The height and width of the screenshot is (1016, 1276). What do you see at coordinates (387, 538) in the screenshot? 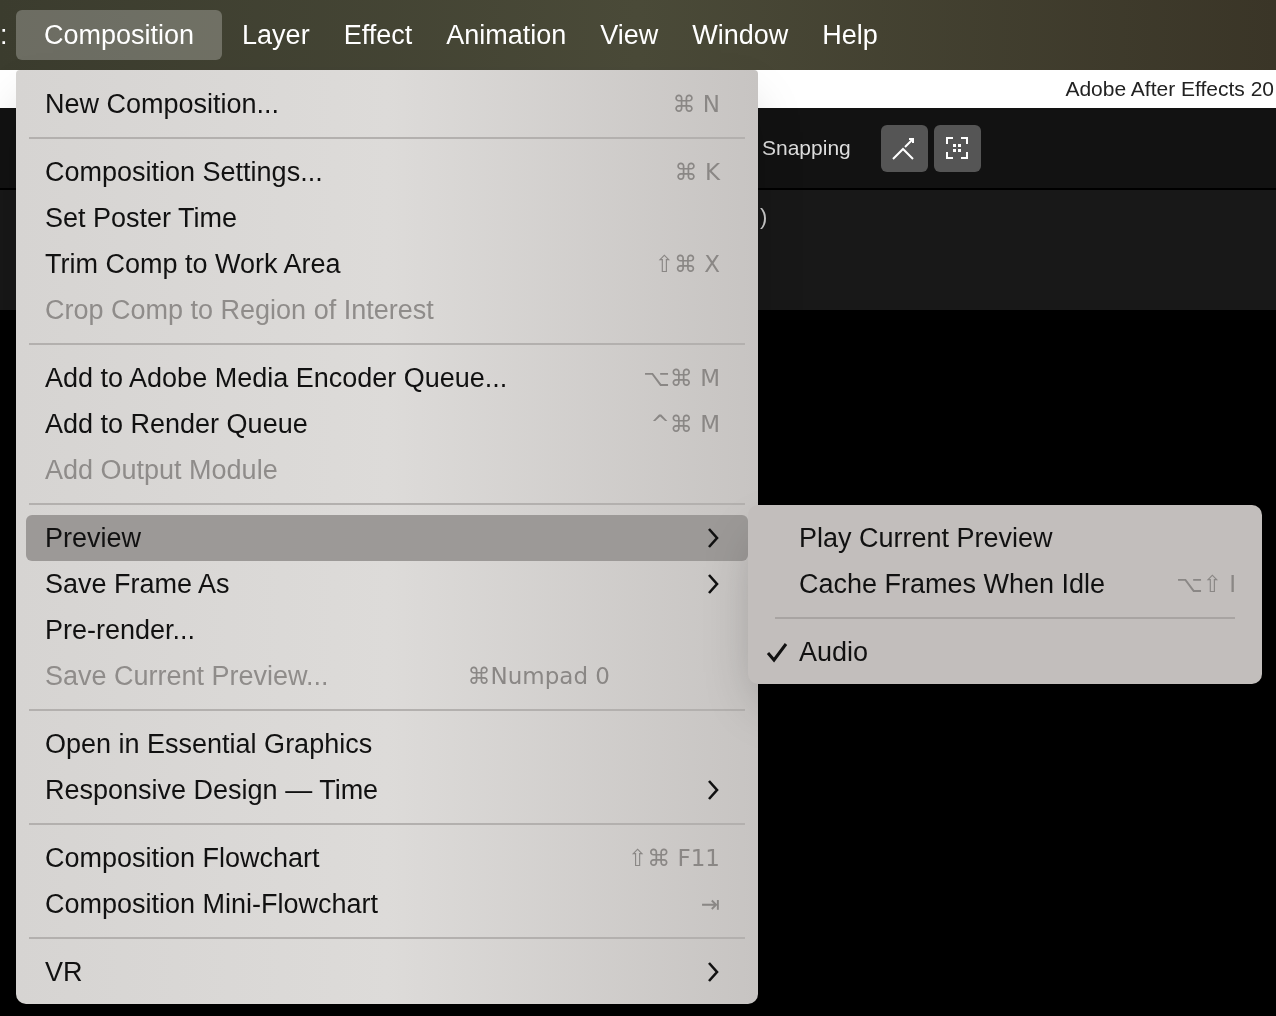
I see `menu-item: Preview` at bounding box center [387, 538].